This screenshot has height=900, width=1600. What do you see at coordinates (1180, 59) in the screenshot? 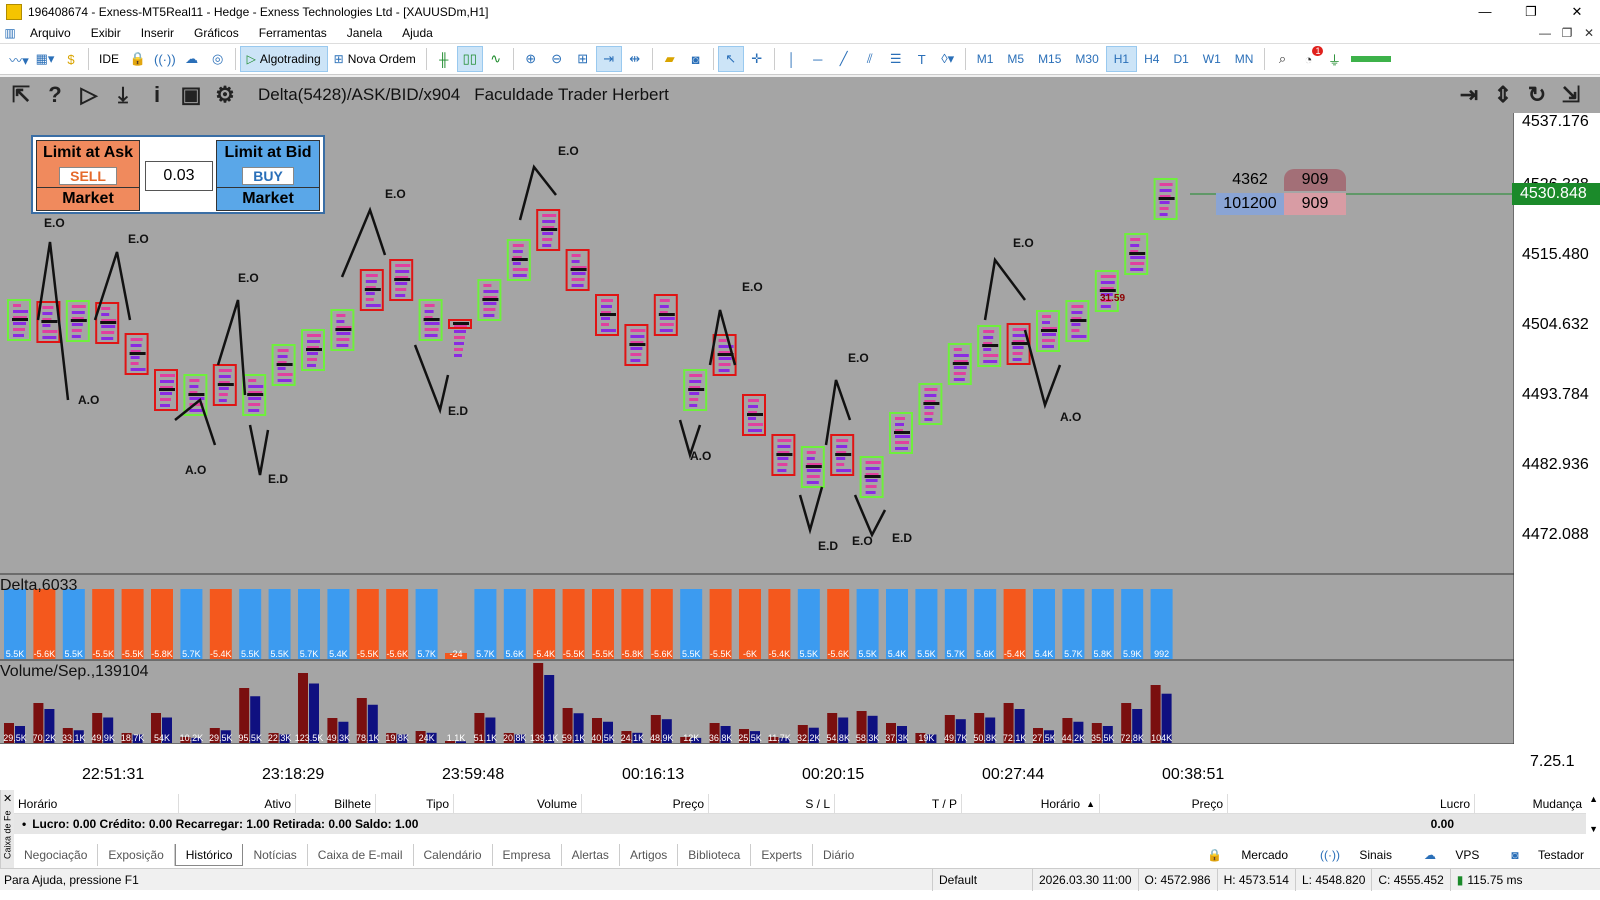
I see `timeframe-d1: D1` at bounding box center [1180, 59].